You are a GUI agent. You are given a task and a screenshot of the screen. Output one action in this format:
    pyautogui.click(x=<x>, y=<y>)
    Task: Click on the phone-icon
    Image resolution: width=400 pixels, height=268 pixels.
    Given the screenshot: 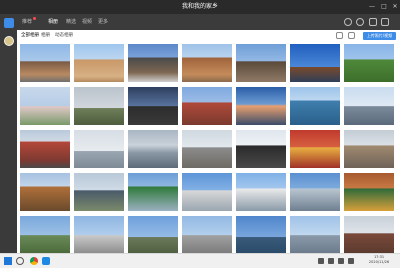 What is the action you would take?
    pyautogui.click(x=348, y=22)
    